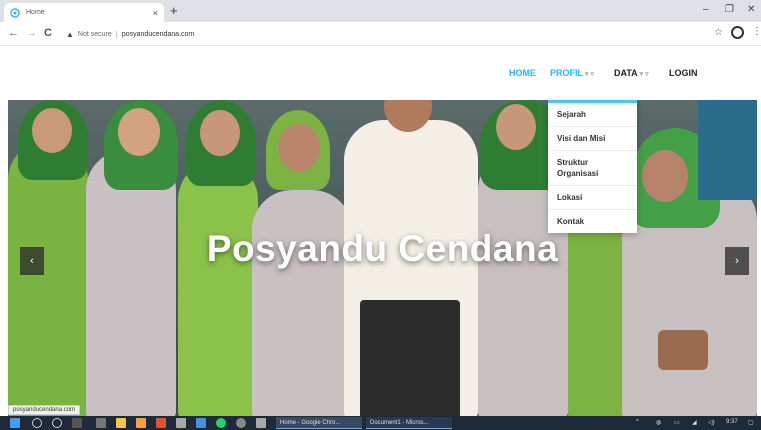 This screenshot has width=761, height=430. Describe the element at coordinates (694, 422) in the screenshot. I see `tray-wifi-icon: ◢` at that location.